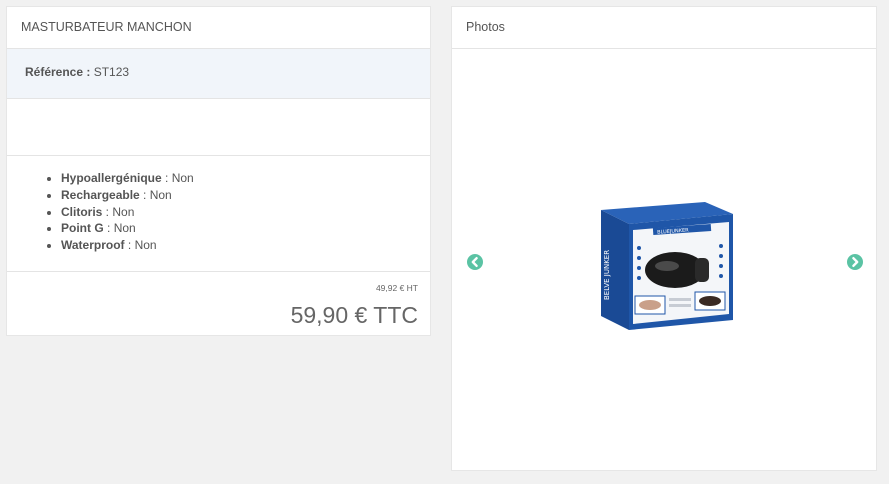  I want to click on description-area, so click(218, 127).